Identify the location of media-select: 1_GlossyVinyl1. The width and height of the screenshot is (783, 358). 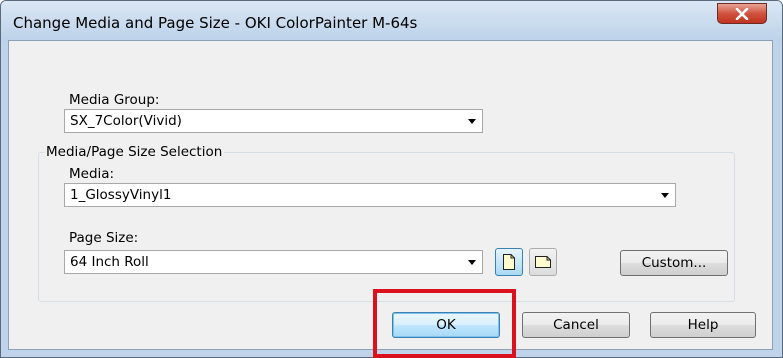
(370, 195).